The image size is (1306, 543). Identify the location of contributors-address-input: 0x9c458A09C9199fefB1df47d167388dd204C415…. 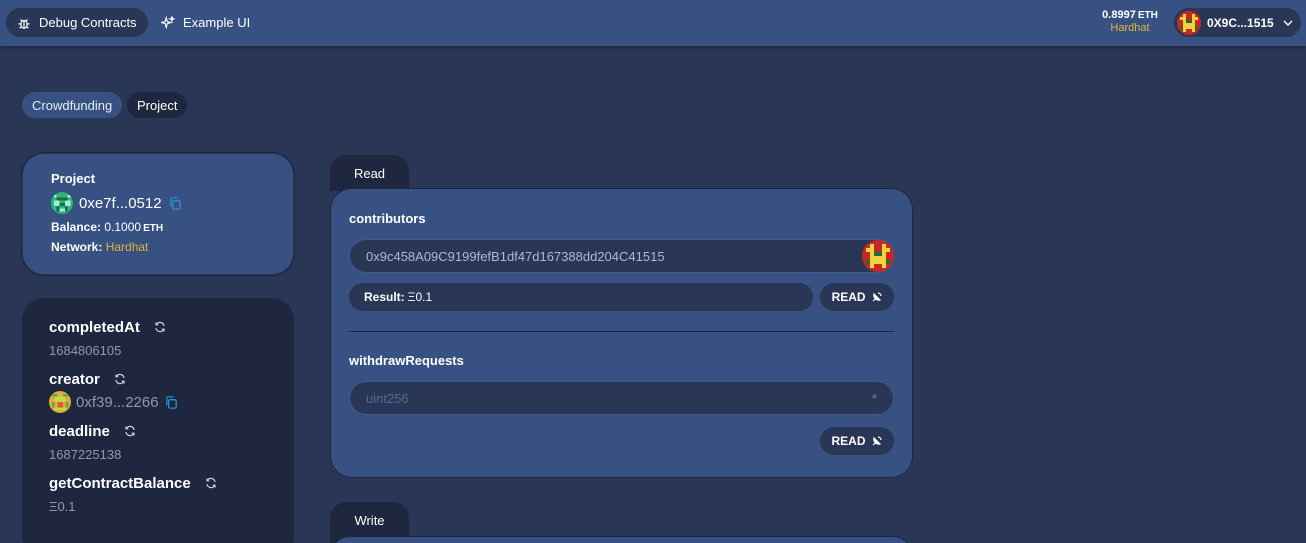
(621, 256).